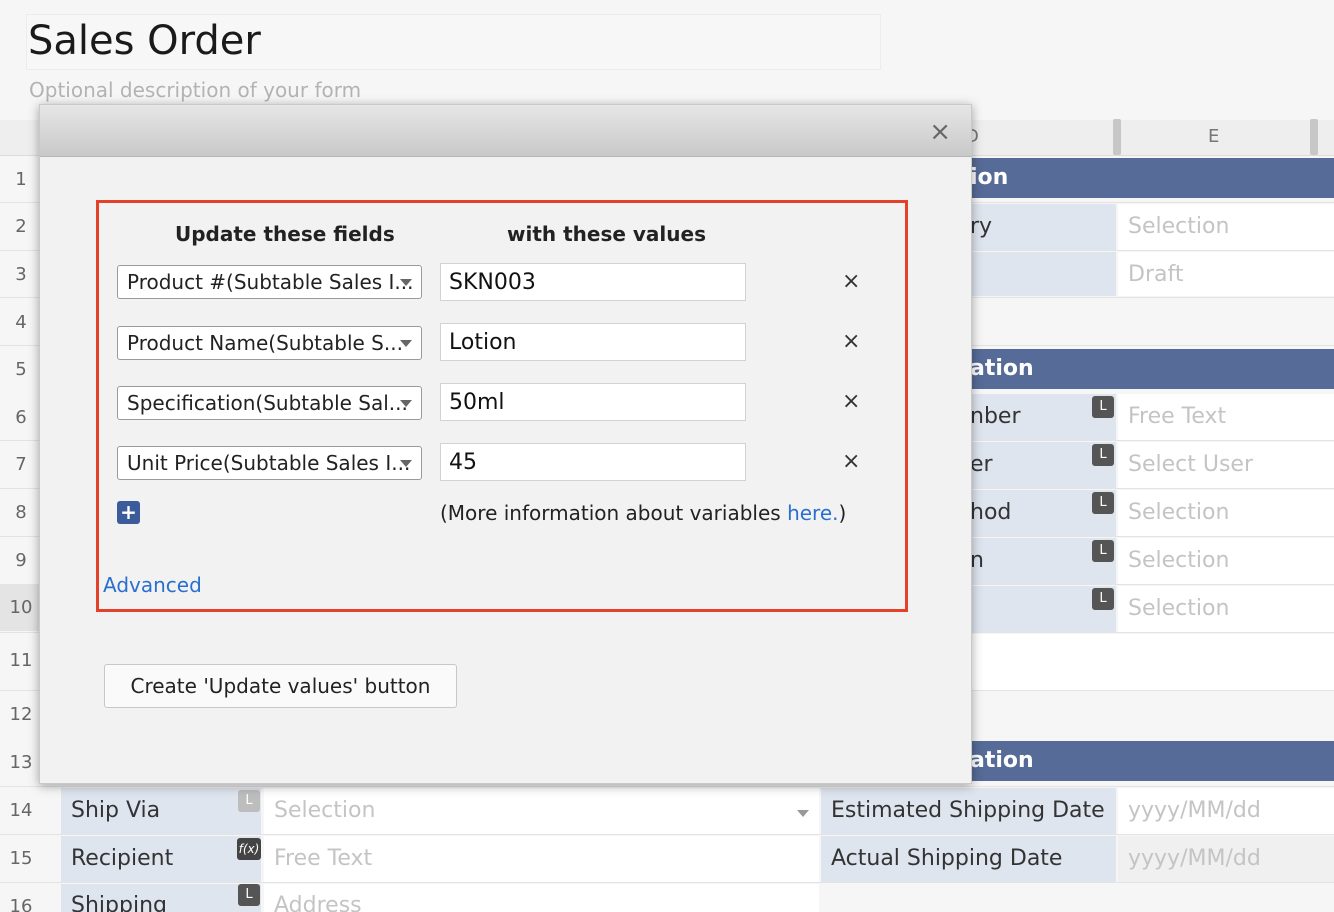 The image size is (1334, 912). Describe the element at coordinates (21, 904) in the screenshot. I see `row-number: 16` at that location.